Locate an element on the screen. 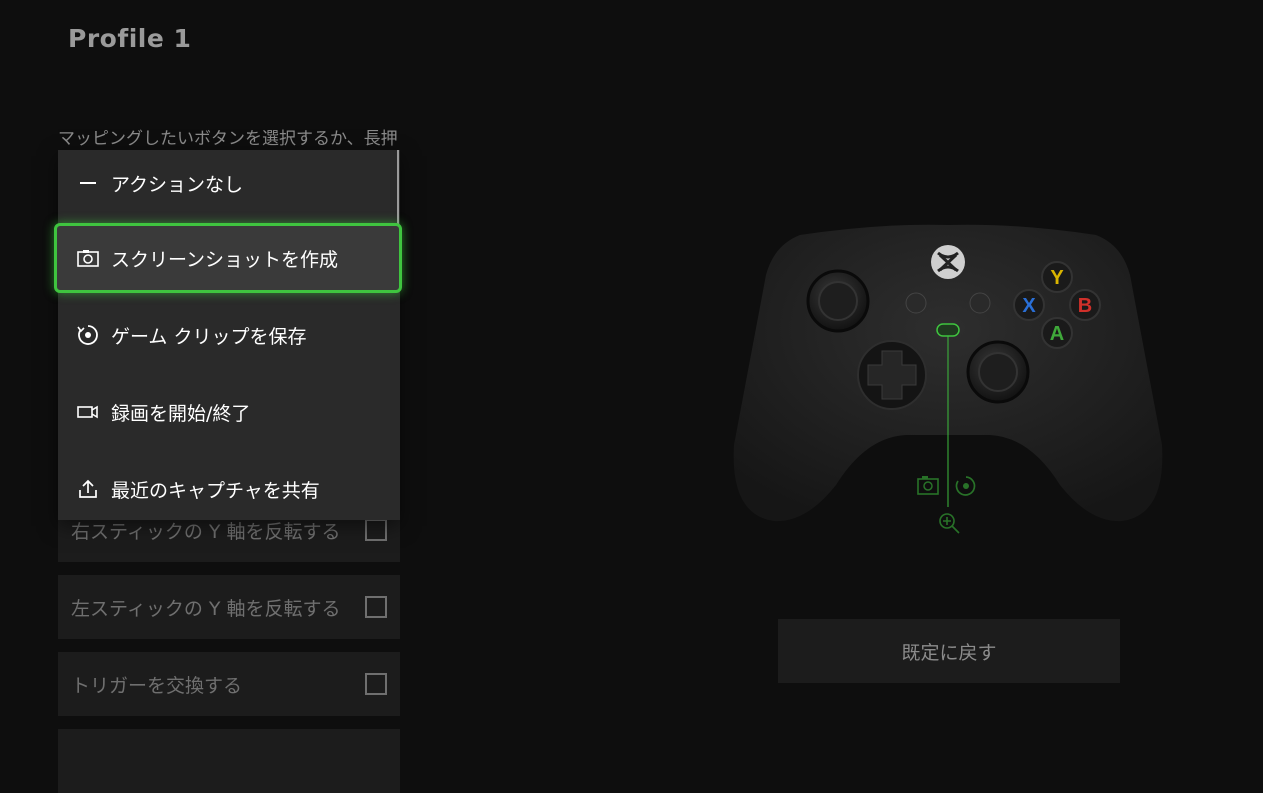 This screenshot has height=793, width=1263. option-label: 左スティックの Y 軸を反転する is located at coordinates (206, 608).